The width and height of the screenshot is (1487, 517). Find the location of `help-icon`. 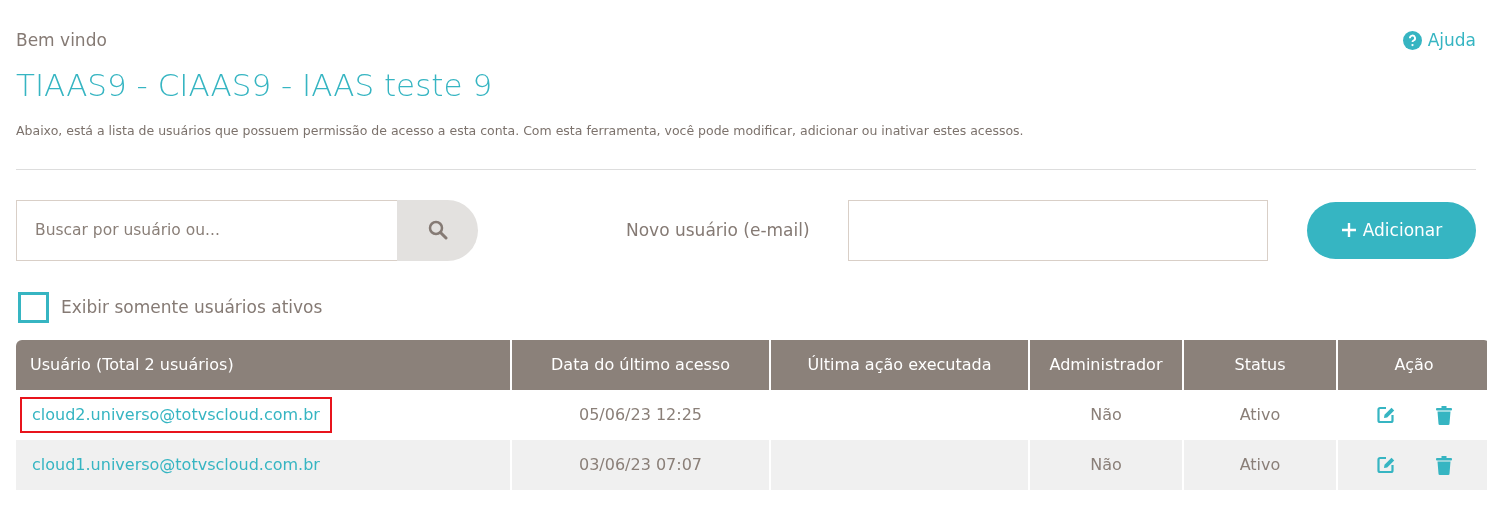

help-icon is located at coordinates (1412, 41).